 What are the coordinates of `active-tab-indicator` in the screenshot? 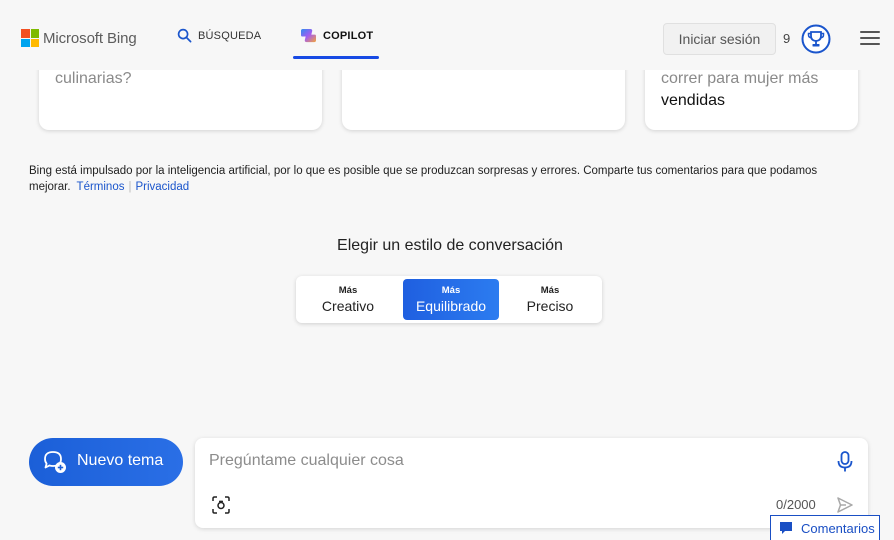 It's located at (336, 57).